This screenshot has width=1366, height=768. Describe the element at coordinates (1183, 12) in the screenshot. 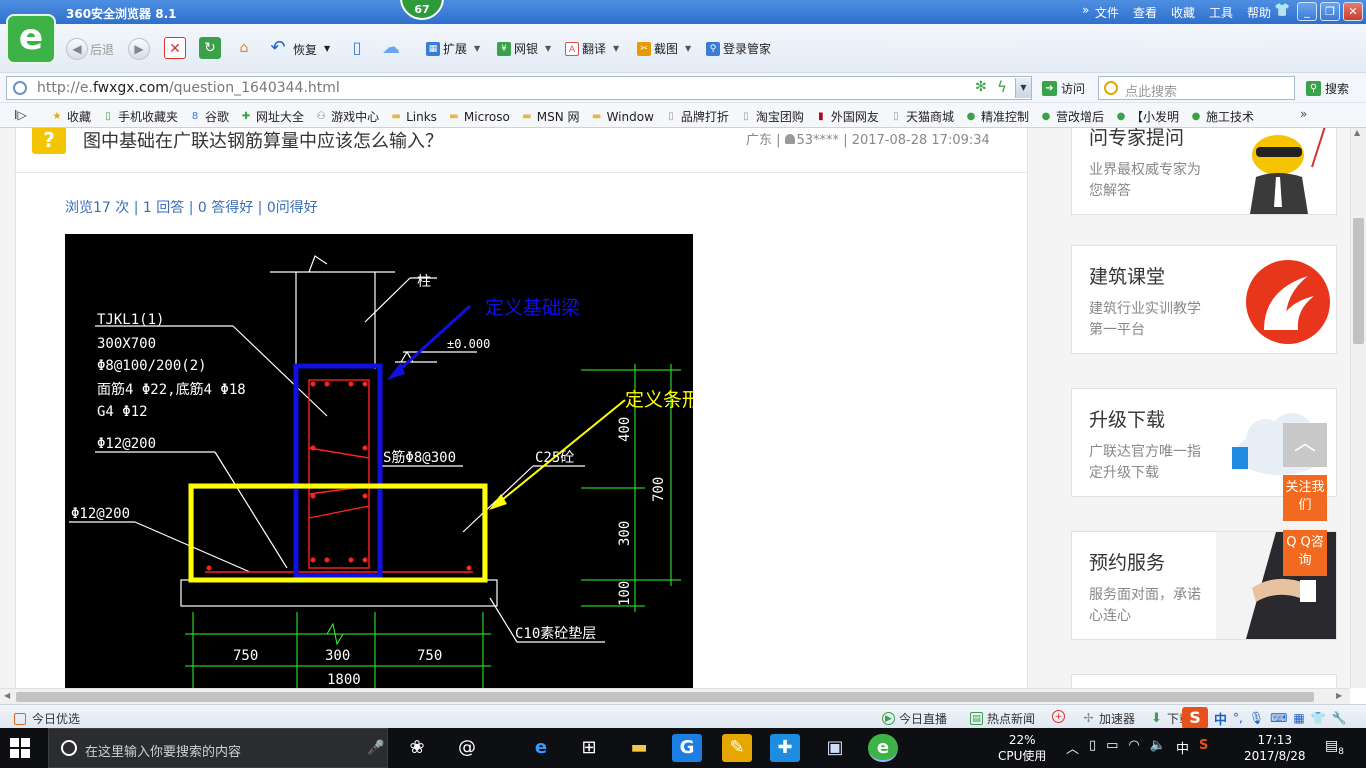

I see `menu-favorites: 收藏` at that location.